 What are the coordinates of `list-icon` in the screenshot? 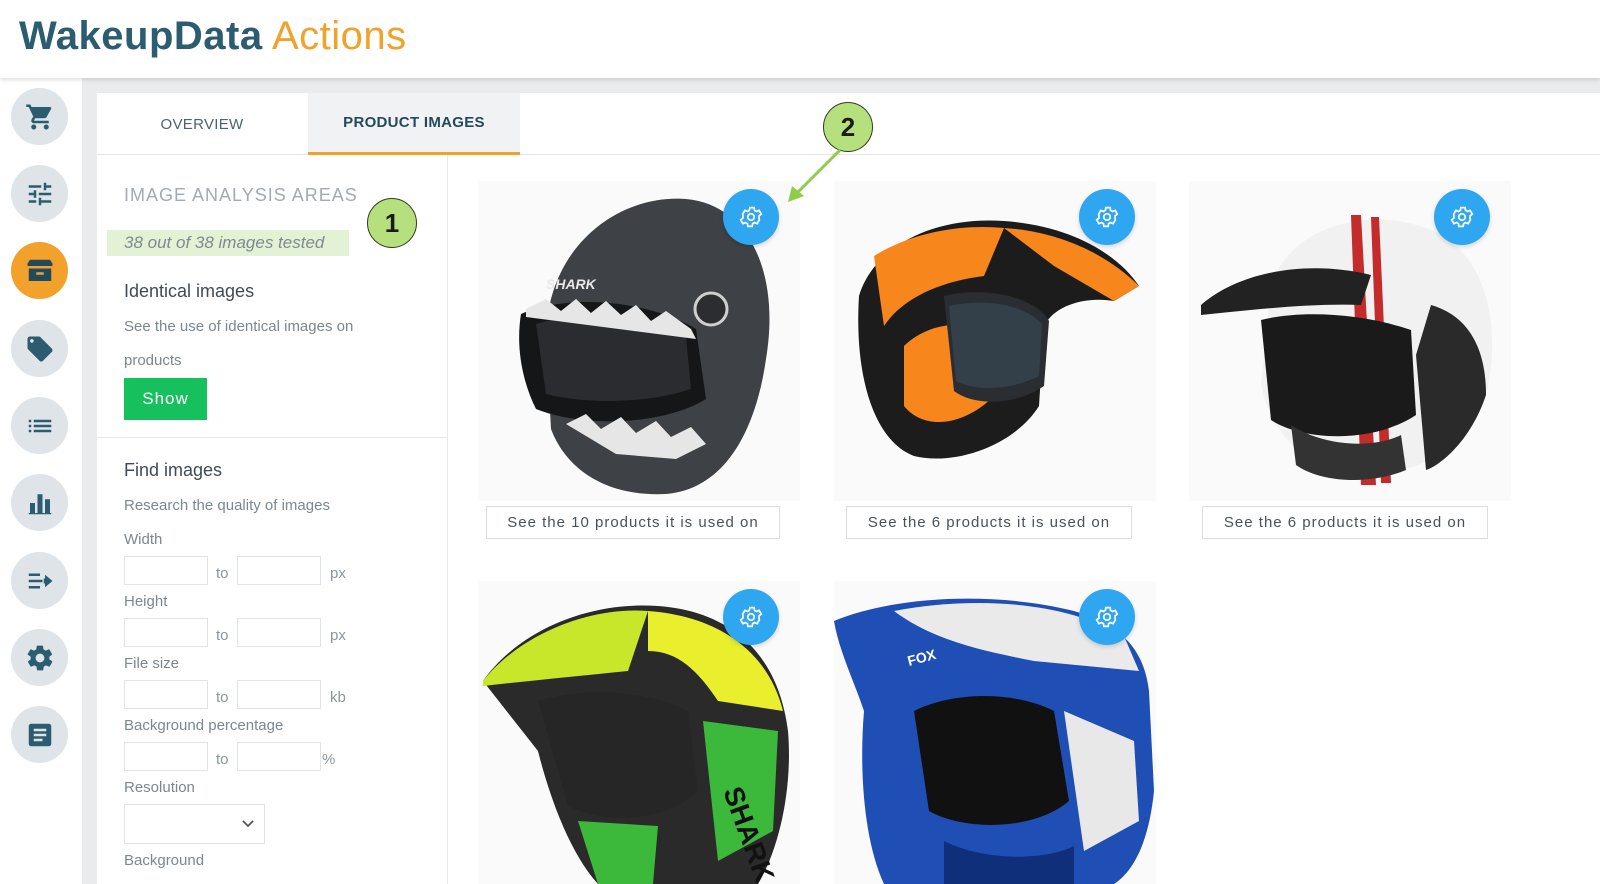 It's located at (39, 425).